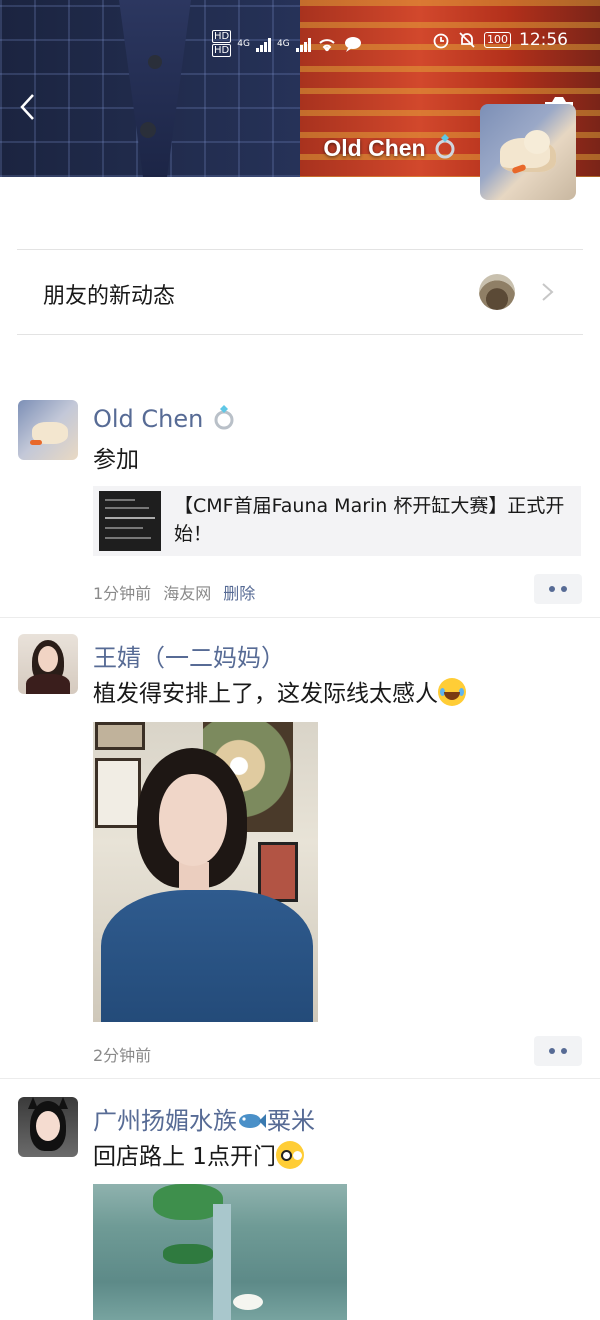  I want to click on post-author: Old Chen, so click(165, 418).